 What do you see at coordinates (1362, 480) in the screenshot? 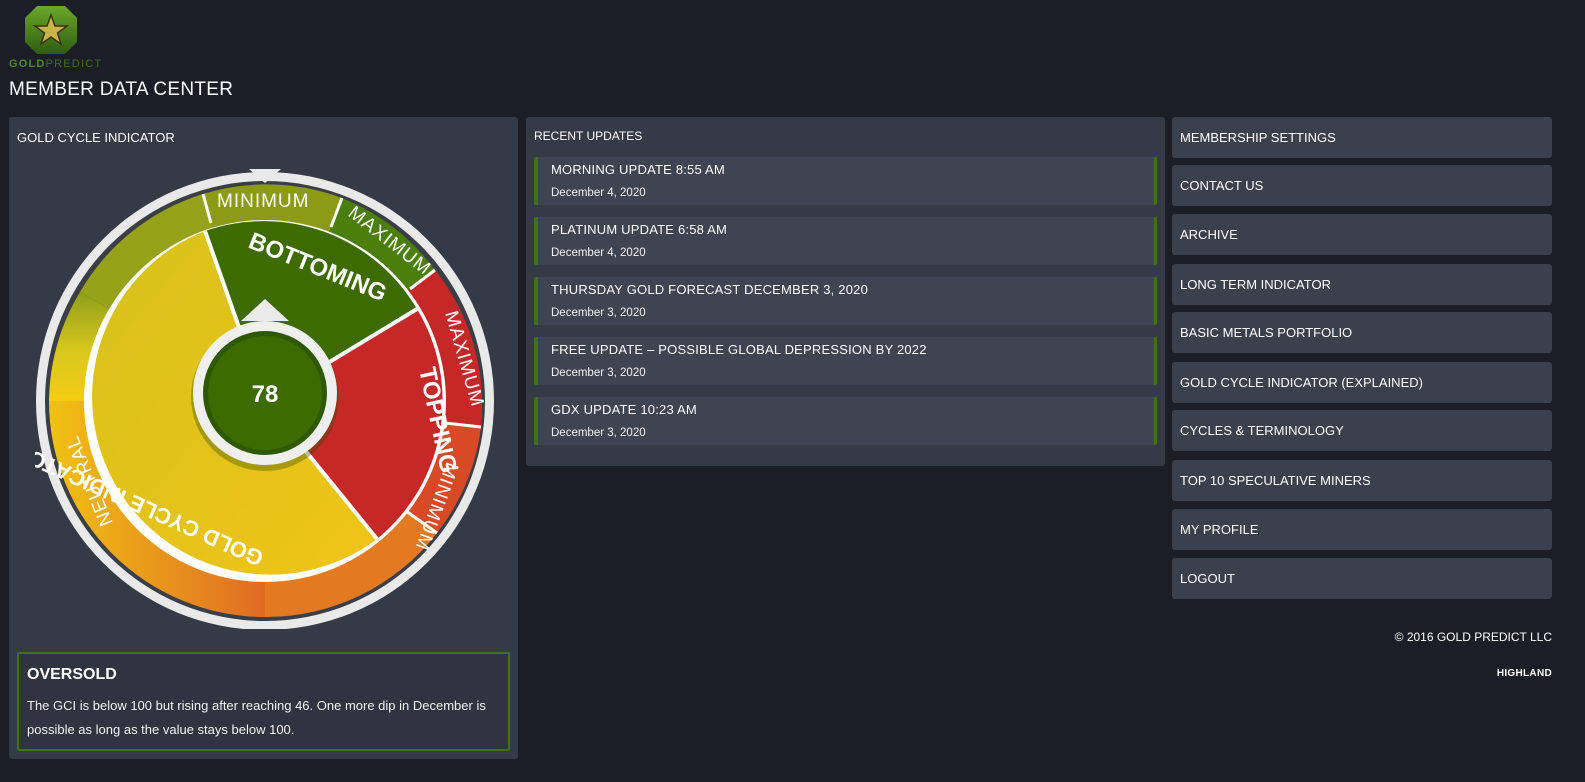
I see `menu-top-10-speculative-miners: TOP 10 SPECULATIVE MINERS` at bounding box center [1362, 480].